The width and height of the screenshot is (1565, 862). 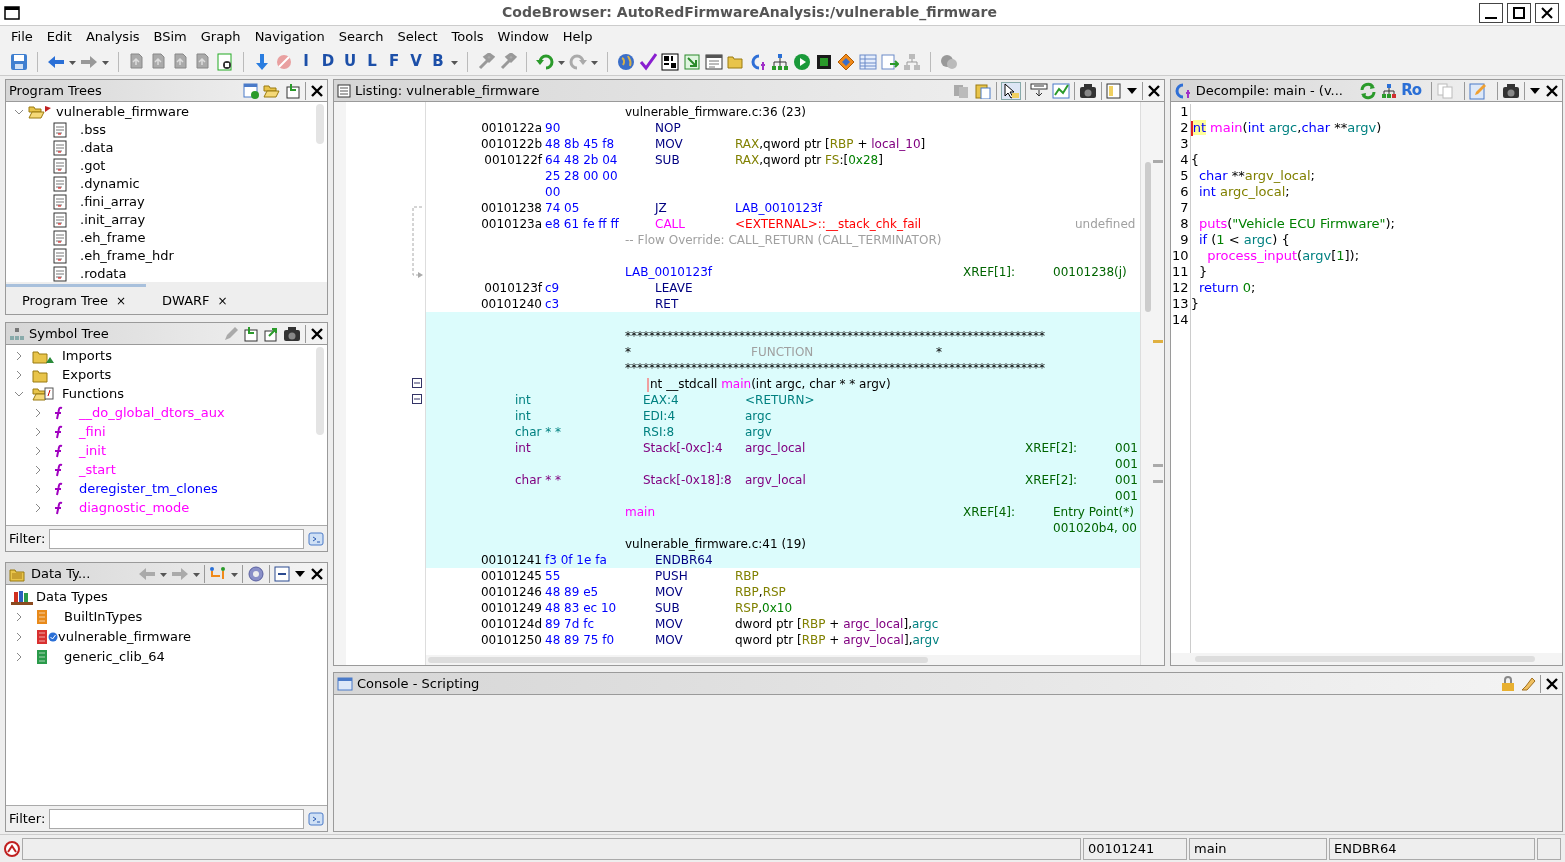 I want to click on help-bubble-icon, so click(x=949, y=61).